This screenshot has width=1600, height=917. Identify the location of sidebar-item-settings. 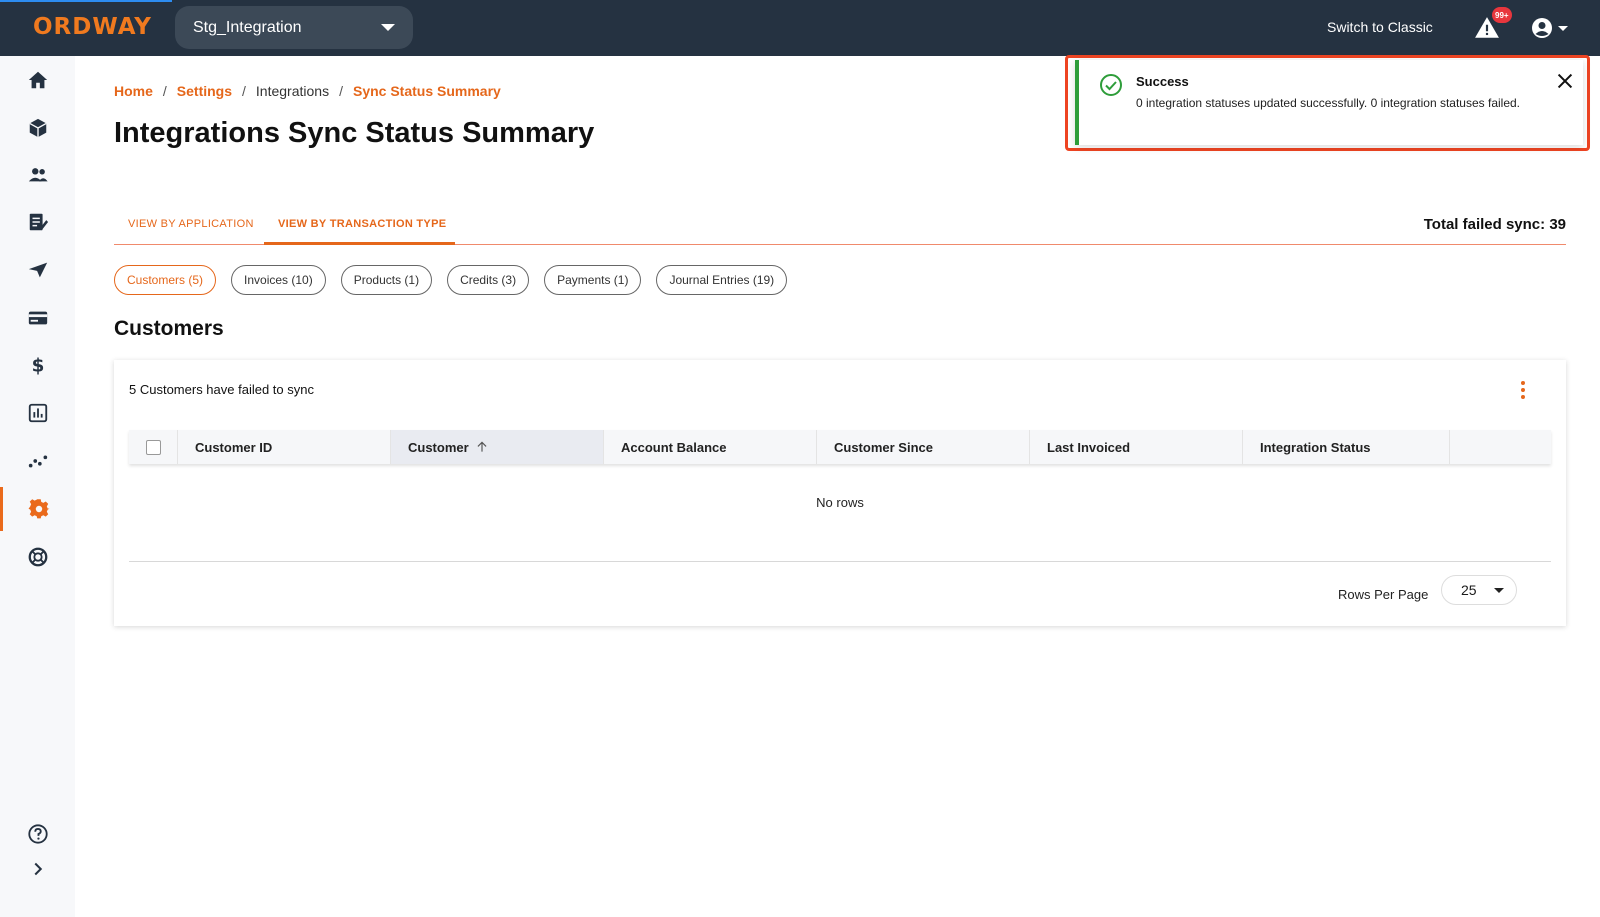
(37, 509).